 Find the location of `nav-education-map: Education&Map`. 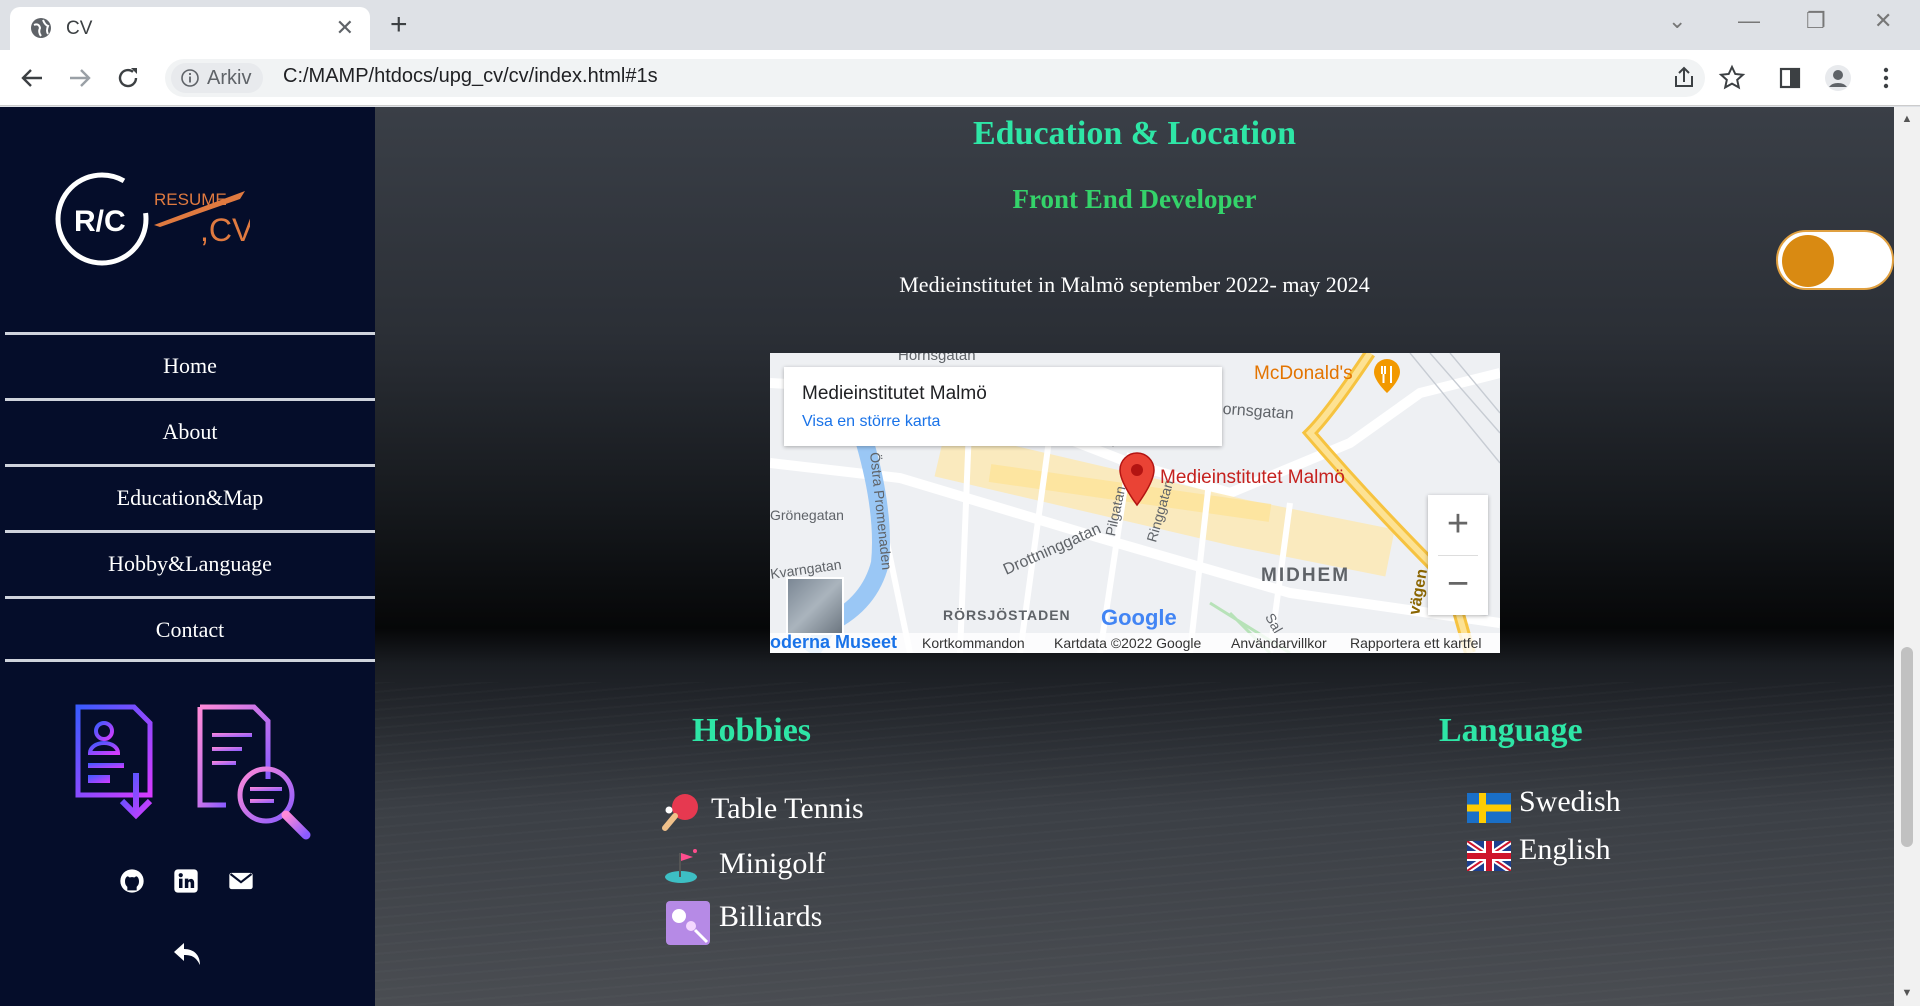

nav-education-map: Education&Map is located at coordinates (190, 497).